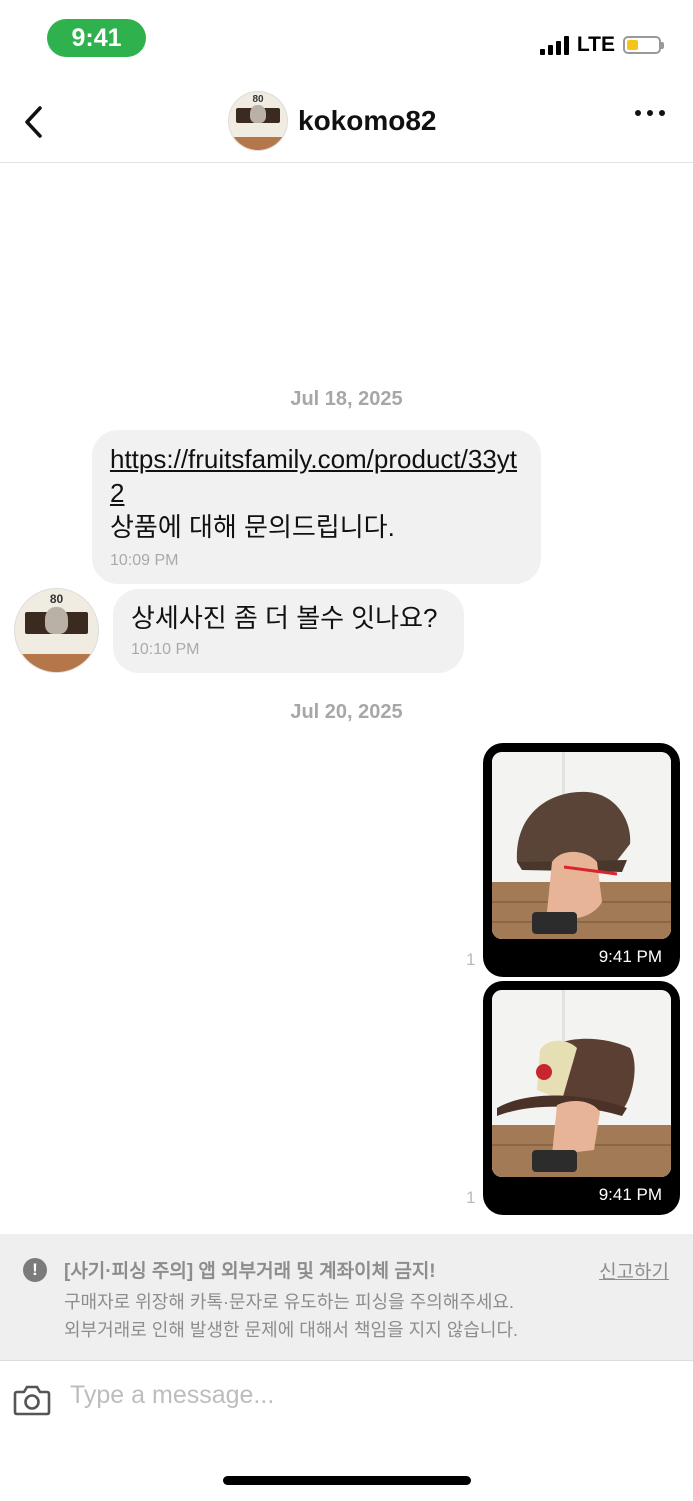 The height and width of the screenshot is (1501, 693). I want to click on report-button: 신고하기, so click(634, 1270).